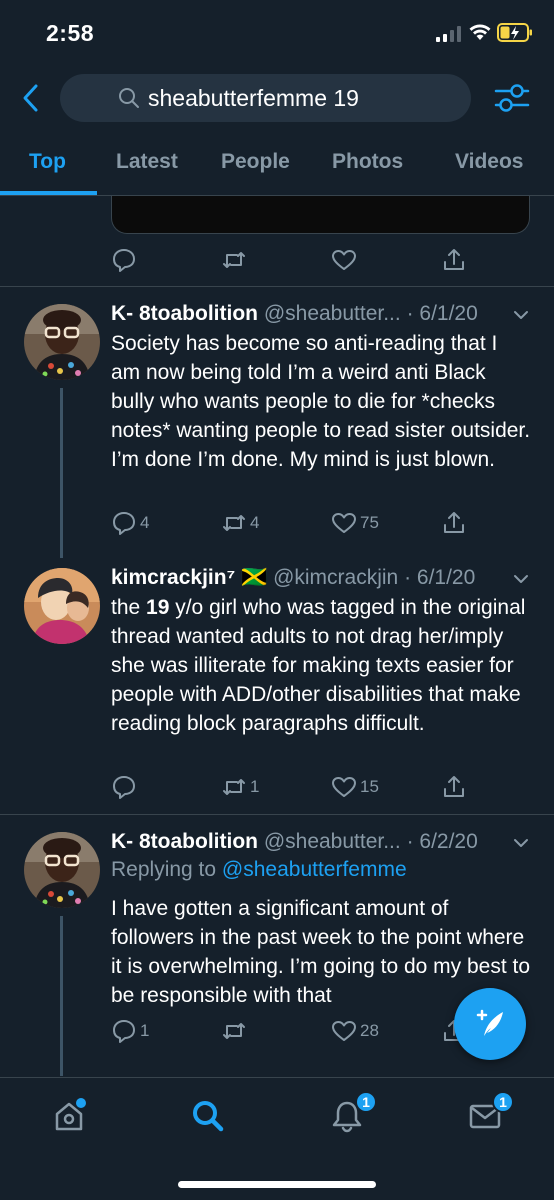 The image size is (554, 1200). I want to click on search-input: sheabutterfemme 19, so click(265, 98).